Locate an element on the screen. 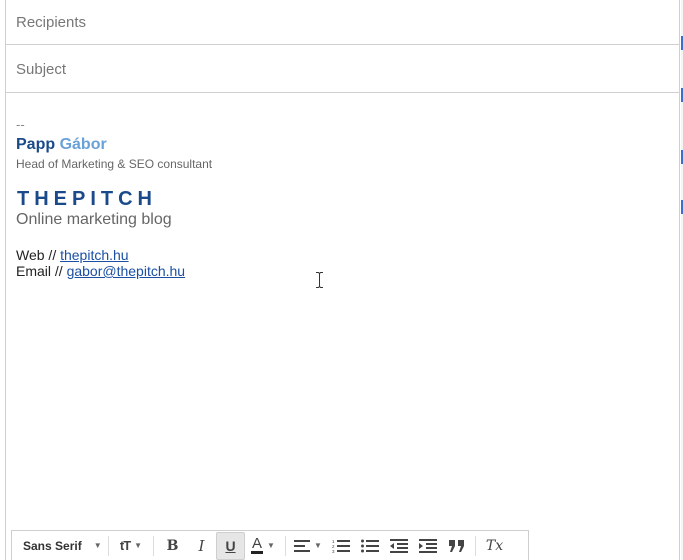 The image size is (683, 560). font-size-icon: tT is located at coordinates (125, 545).